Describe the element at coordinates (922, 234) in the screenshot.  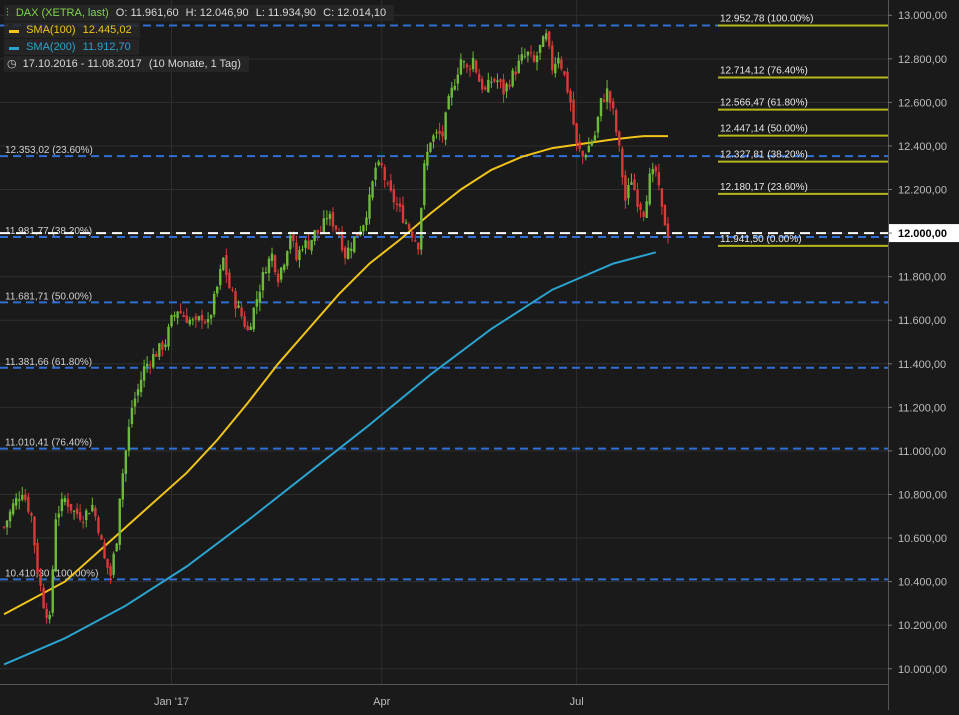
I see `current-price-label: 12.000,00` at that location.